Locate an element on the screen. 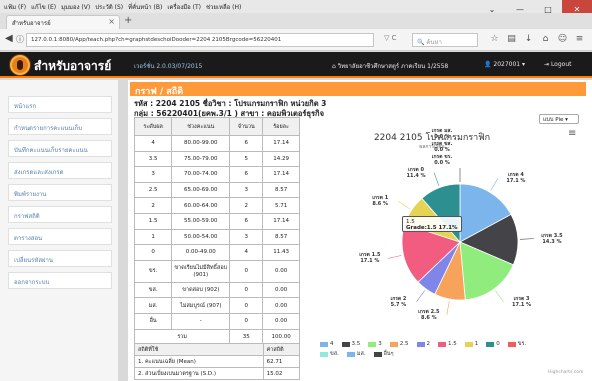 This screenshot has width=592, height=381. clipboard-icon: ▤ is located at coordinates (511, 39).